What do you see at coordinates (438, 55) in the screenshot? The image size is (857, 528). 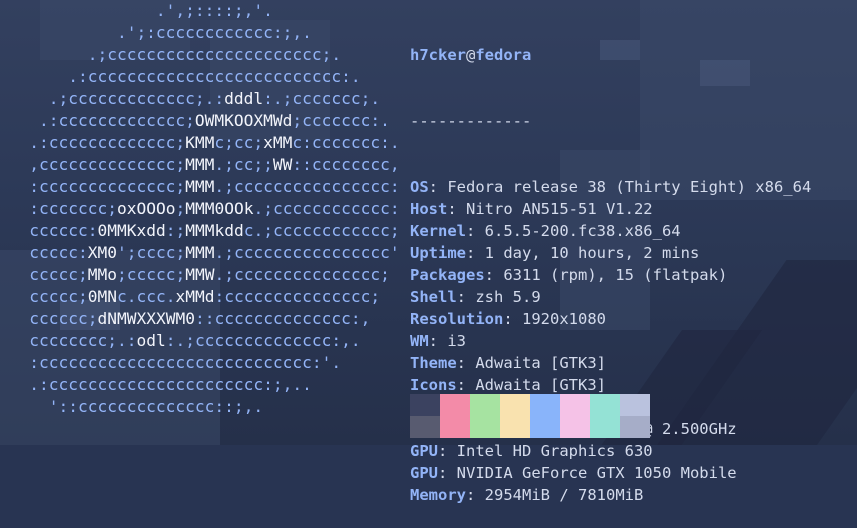 I see `username: h7cker` at bounding box center [438, 55].